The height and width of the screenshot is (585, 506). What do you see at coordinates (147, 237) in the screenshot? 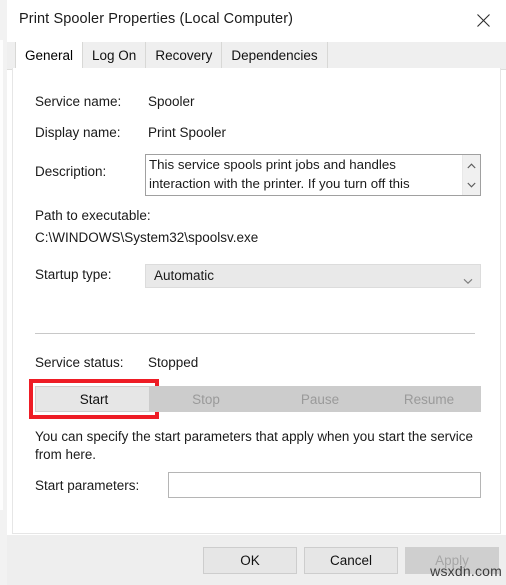
I see `path-to-executable-value: C:\WINDOWS\System32\spoolsv.exe` at bounding box center [147, 237].